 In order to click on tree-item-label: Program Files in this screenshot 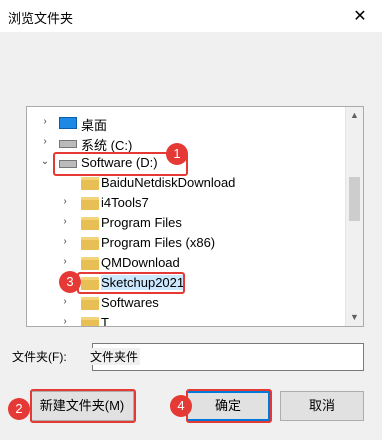, I will do `click(141, 222)`.